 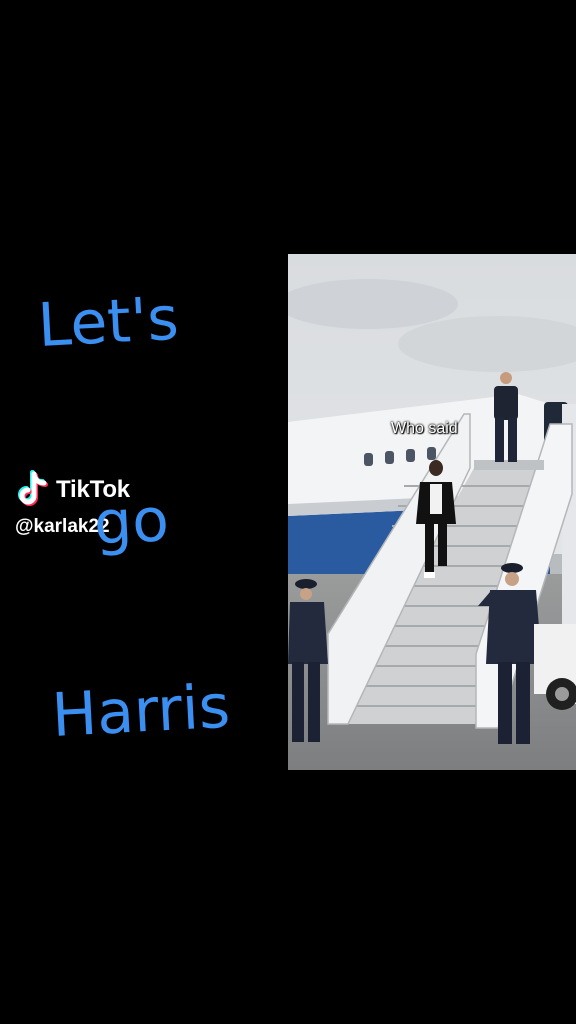 I want to click on tiktok-logo-icon, so click(x=32, y=490).